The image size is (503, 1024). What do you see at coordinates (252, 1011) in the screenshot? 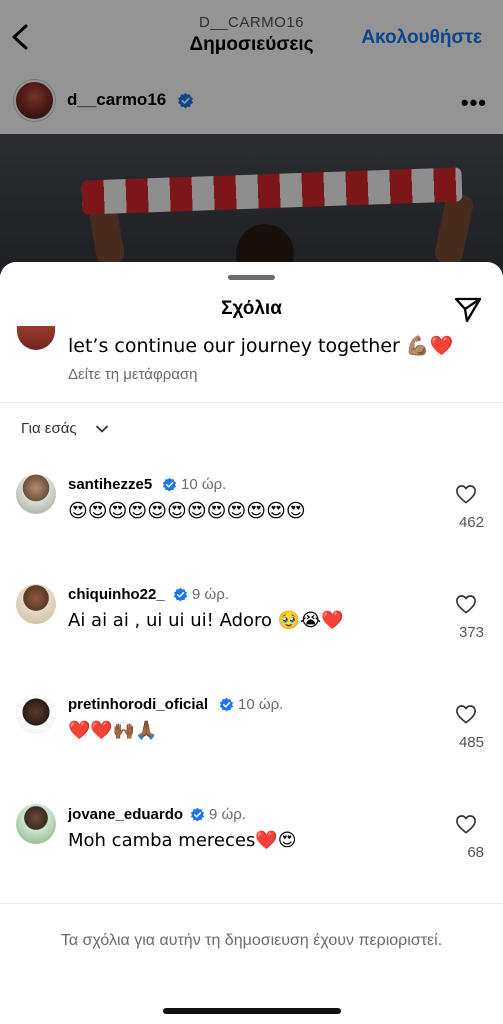
I see `home-indicator` at bounding box center [252, 1011].